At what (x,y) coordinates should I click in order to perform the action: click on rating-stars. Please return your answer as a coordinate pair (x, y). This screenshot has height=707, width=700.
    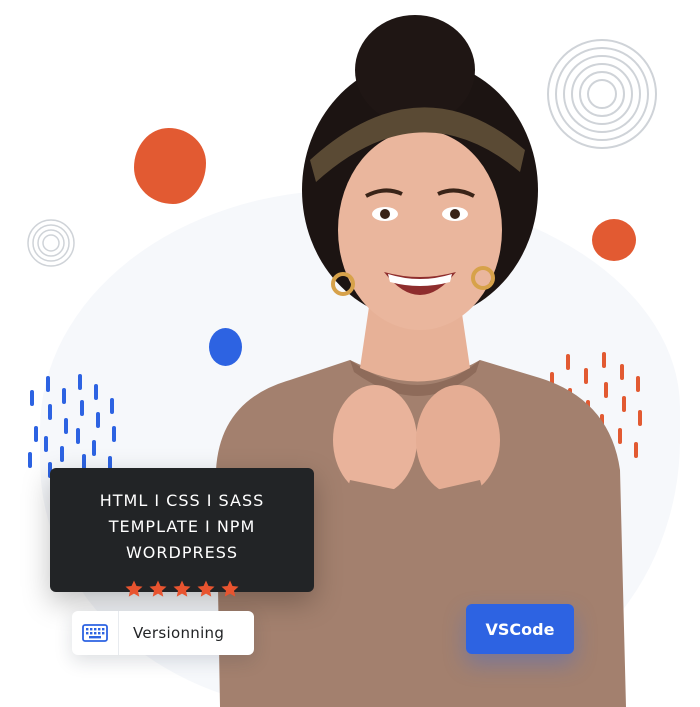
    Looking at the image, I should click on (182, 589).